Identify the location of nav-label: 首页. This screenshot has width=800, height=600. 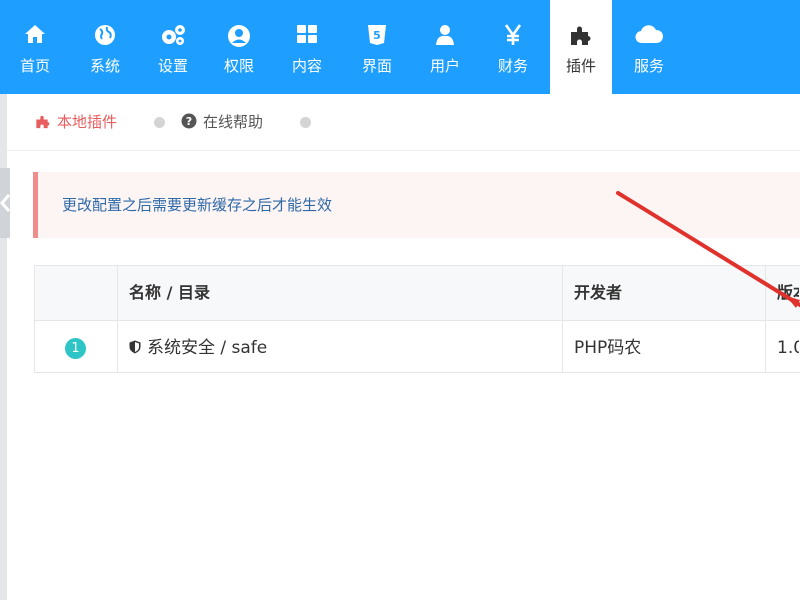
(34, 66).